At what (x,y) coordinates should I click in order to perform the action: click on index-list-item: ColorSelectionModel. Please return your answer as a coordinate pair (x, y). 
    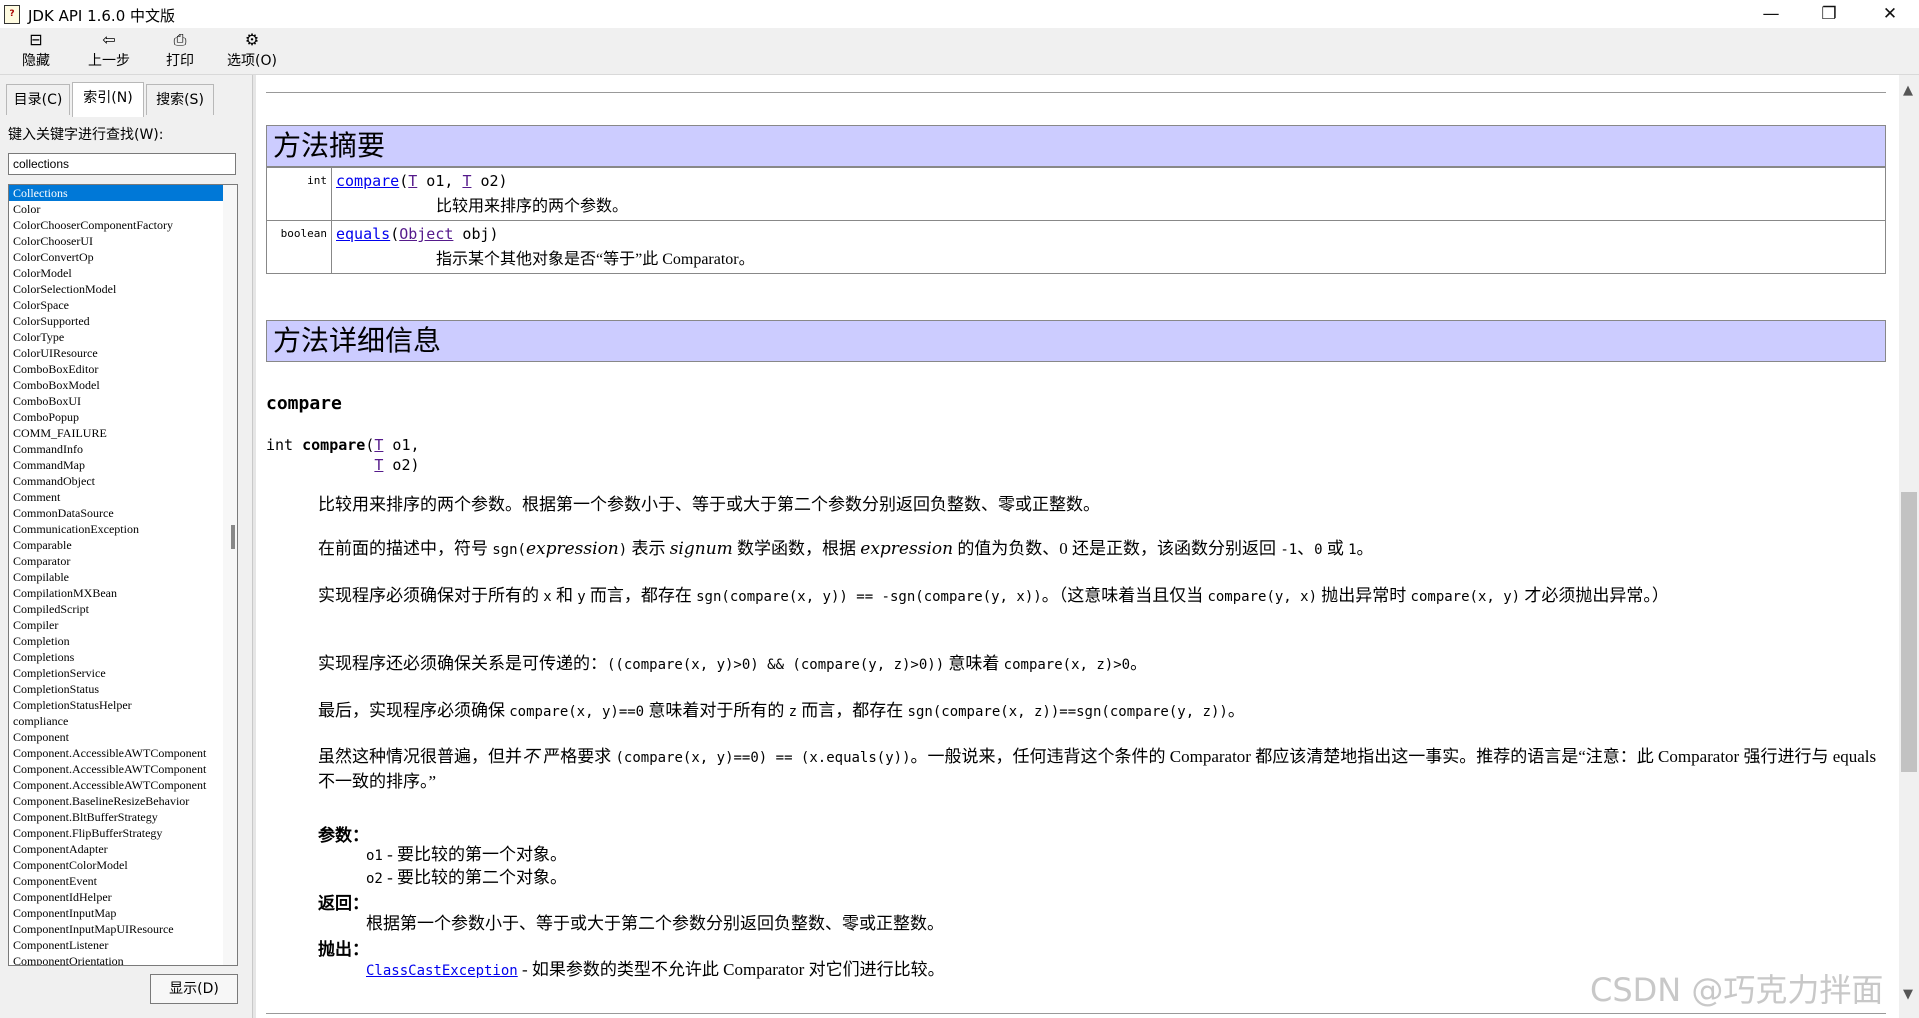
    Looking at the image, I should click on (116, 289).